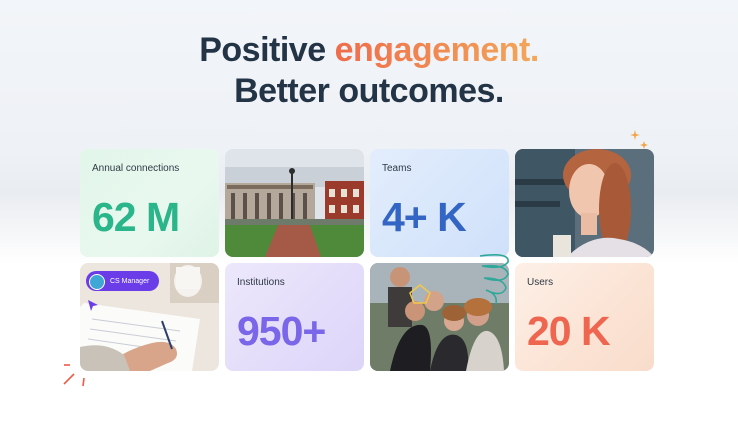  I want to click on stat-value: 62 M, so click(136, 217).